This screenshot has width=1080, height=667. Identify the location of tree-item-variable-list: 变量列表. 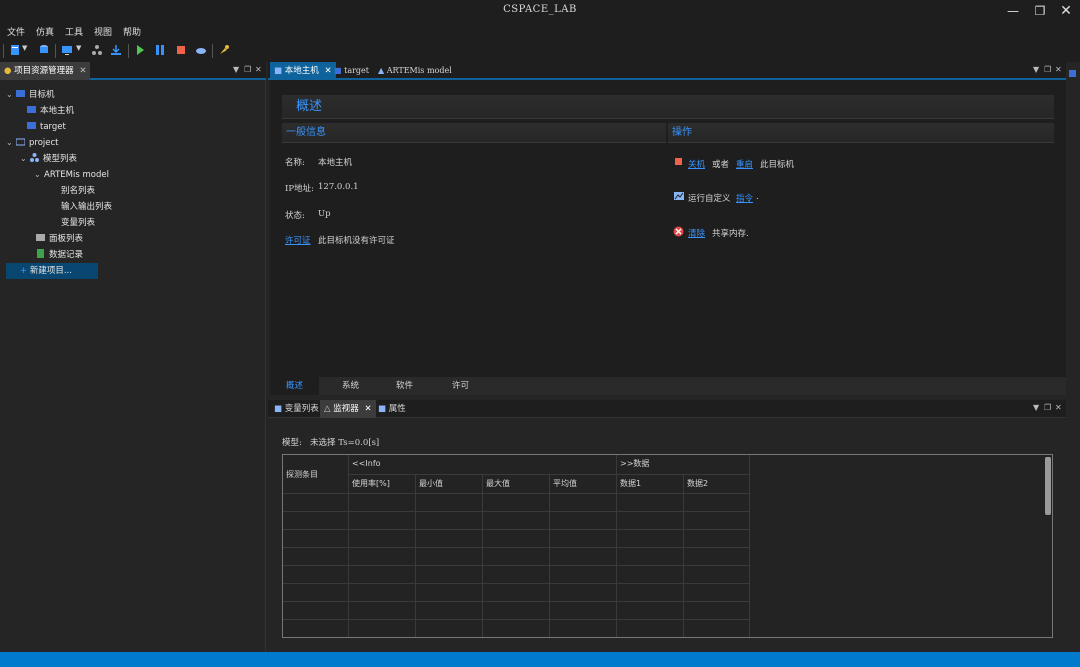
(135, 223).